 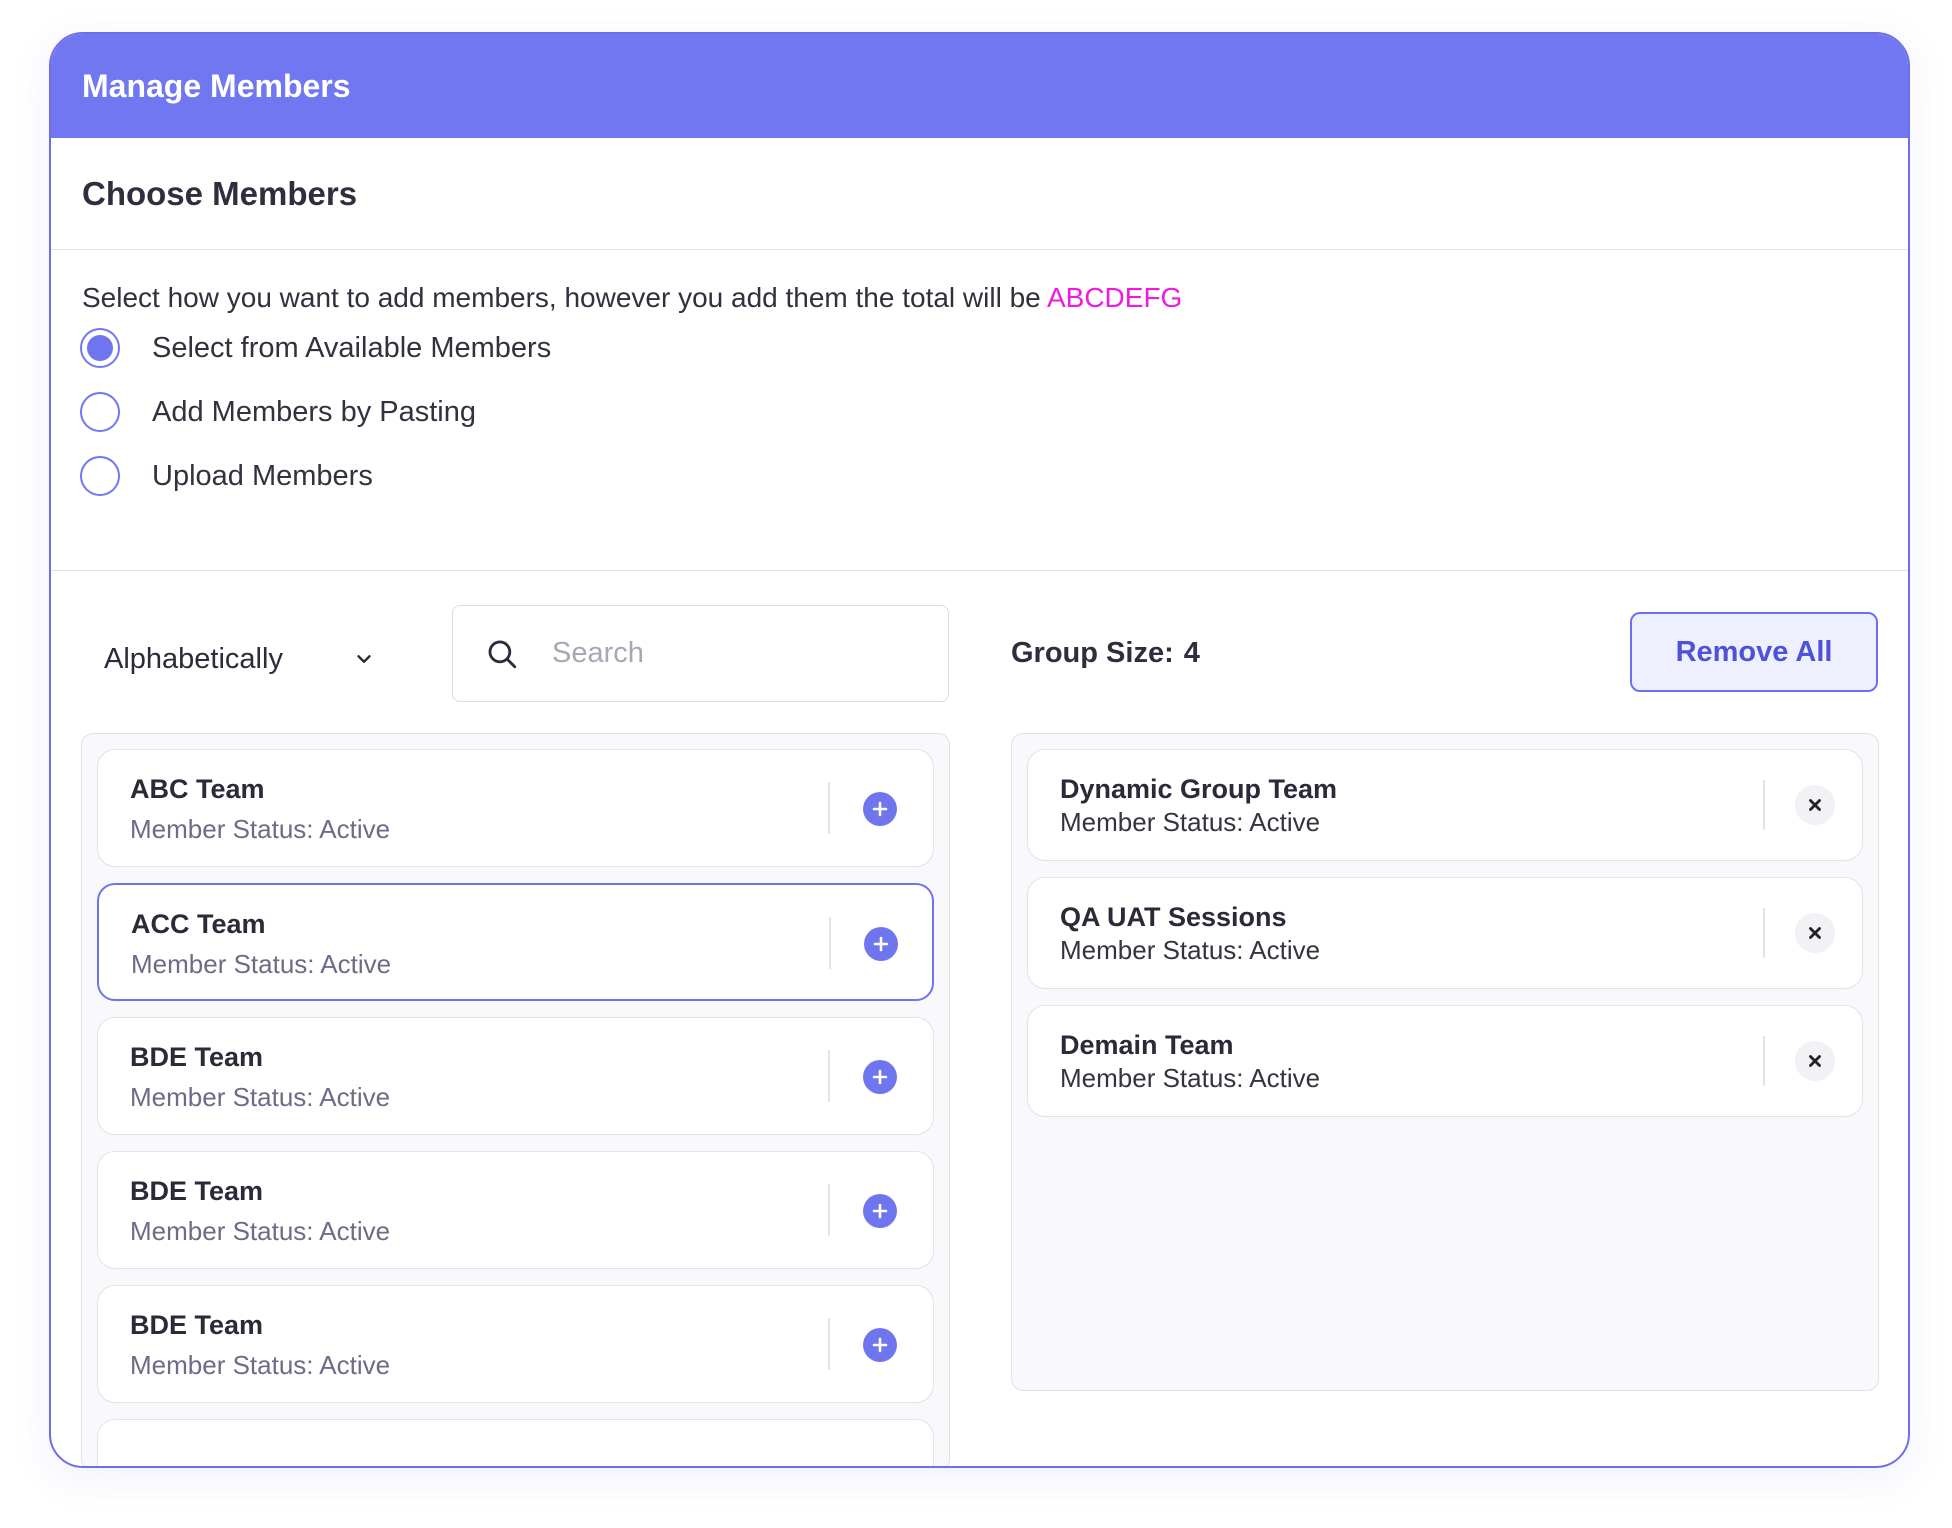 I want to click on group-size: Group Size: 4, so click(x=1105, y=653).